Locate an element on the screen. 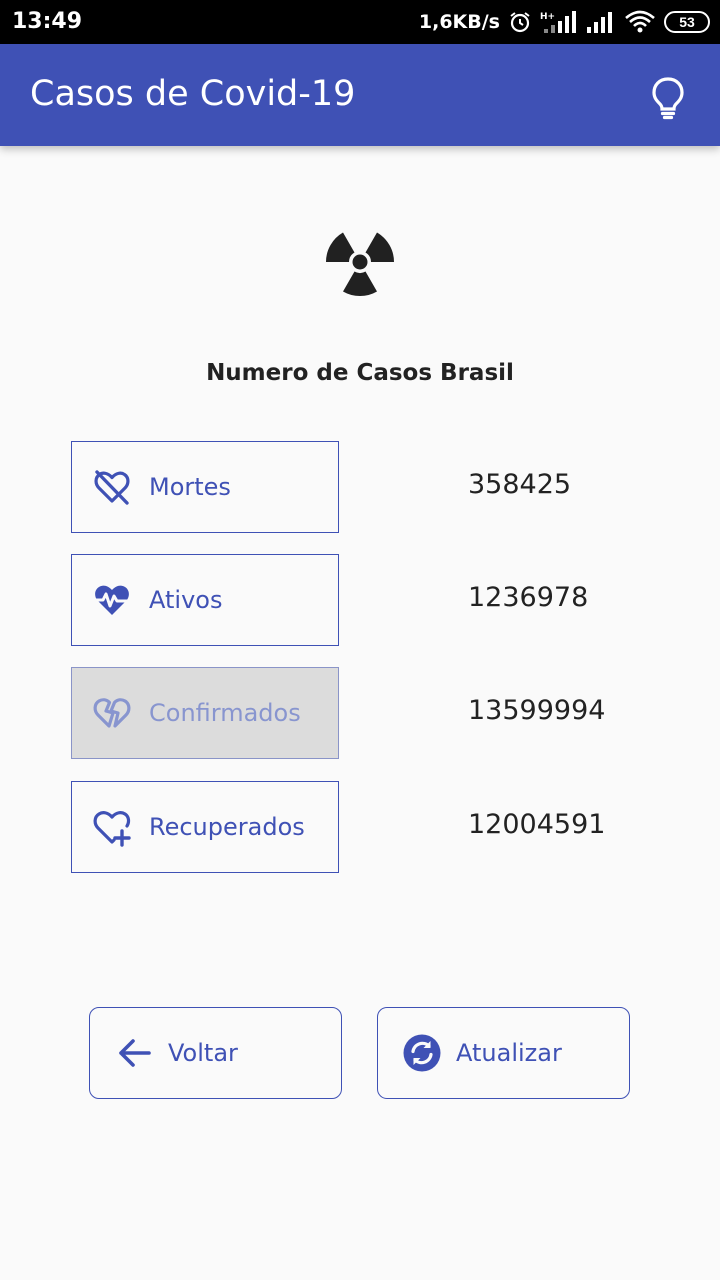 This screenshot has height=1280, width=720. back-label: Voltar is located at coordinates (203, 1053).